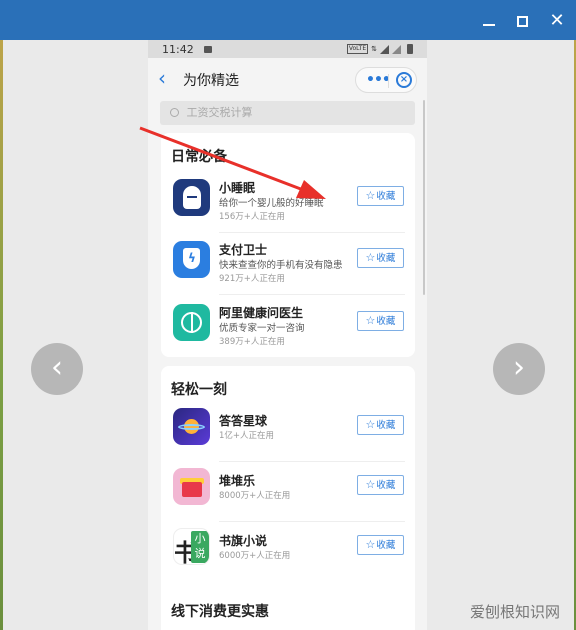 This screenshot has width=576, height=630. I want to click on list-item: ϟ 支付卫士 快来查查你的手机有没有隐患 921万+人正在用 ☆收藏, so click(288, 263).